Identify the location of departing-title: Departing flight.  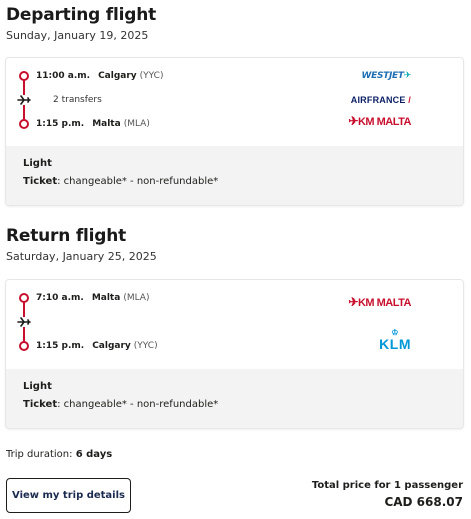
(81, 15).